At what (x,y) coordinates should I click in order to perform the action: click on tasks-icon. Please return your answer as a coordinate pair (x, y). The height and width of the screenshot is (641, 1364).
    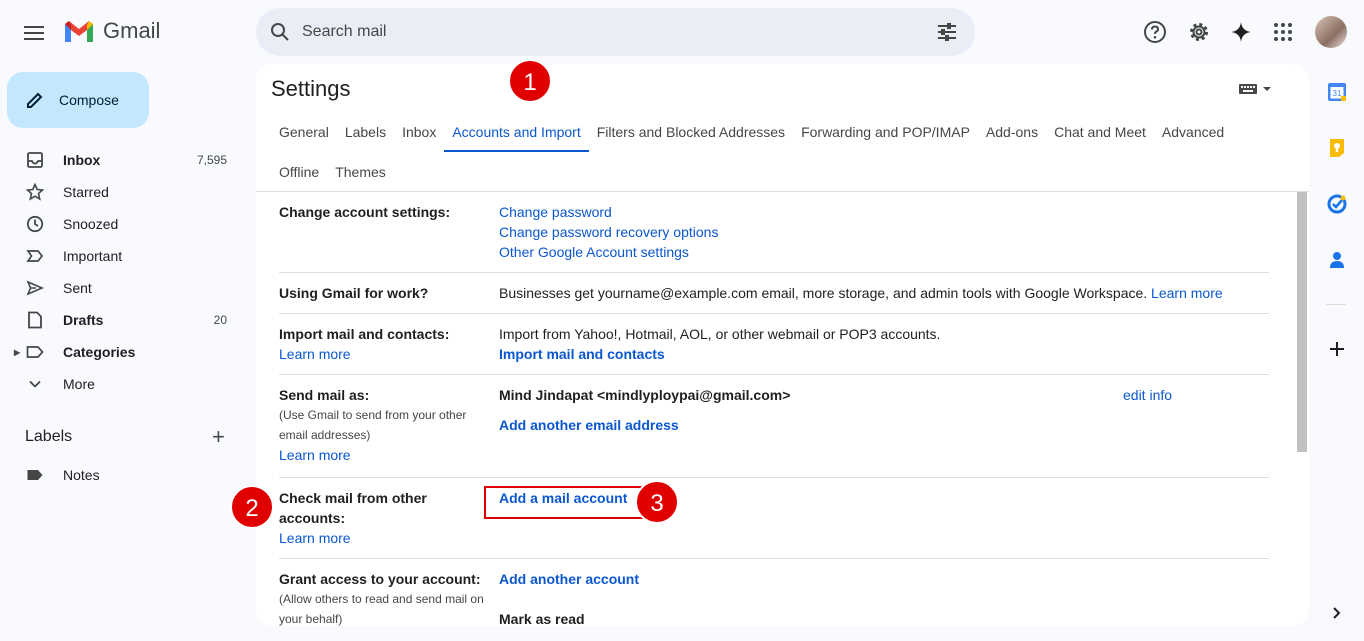
    Looking at the image, I should click on (1337, 204).